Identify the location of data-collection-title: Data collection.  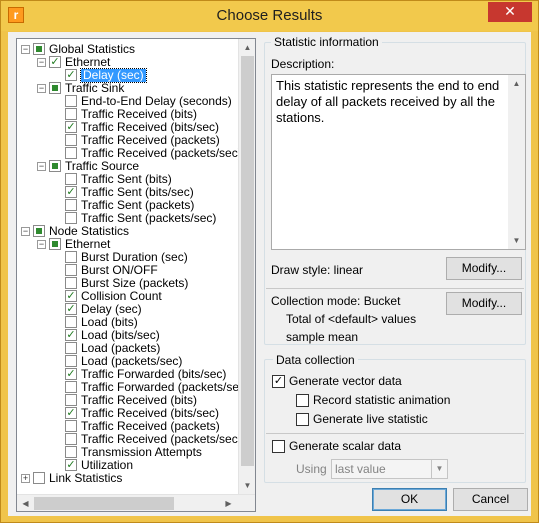
(315, 360).